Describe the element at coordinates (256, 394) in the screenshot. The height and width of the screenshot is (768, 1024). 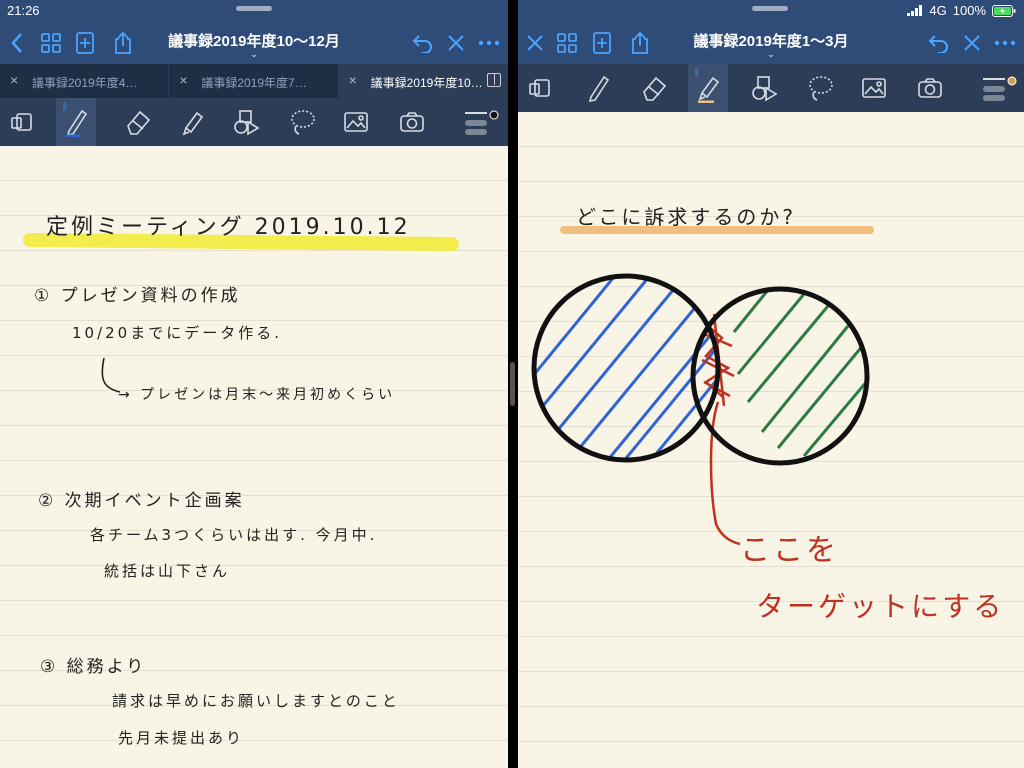
I see `item-1-line-2: → プレゼンは月末〜来月初めくらい` at that location.